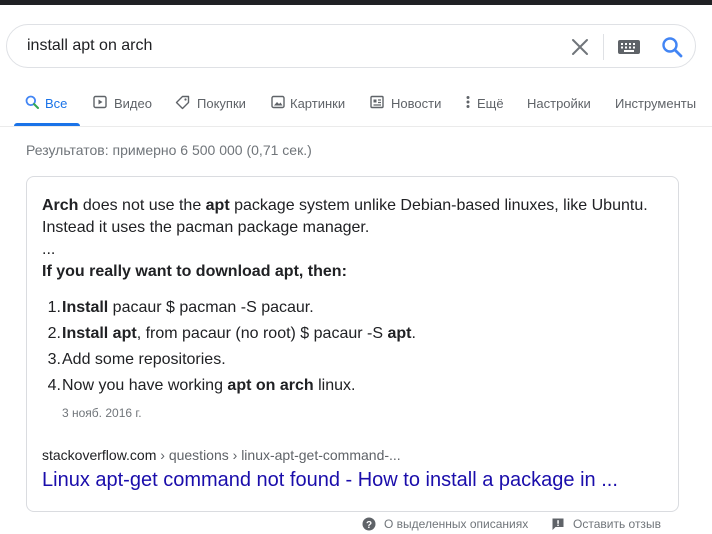  Describe the element at coordinates (211, 307) in the screenshot. I see `step-plain: pacaur $ pacman -S pacaur.` at that location.